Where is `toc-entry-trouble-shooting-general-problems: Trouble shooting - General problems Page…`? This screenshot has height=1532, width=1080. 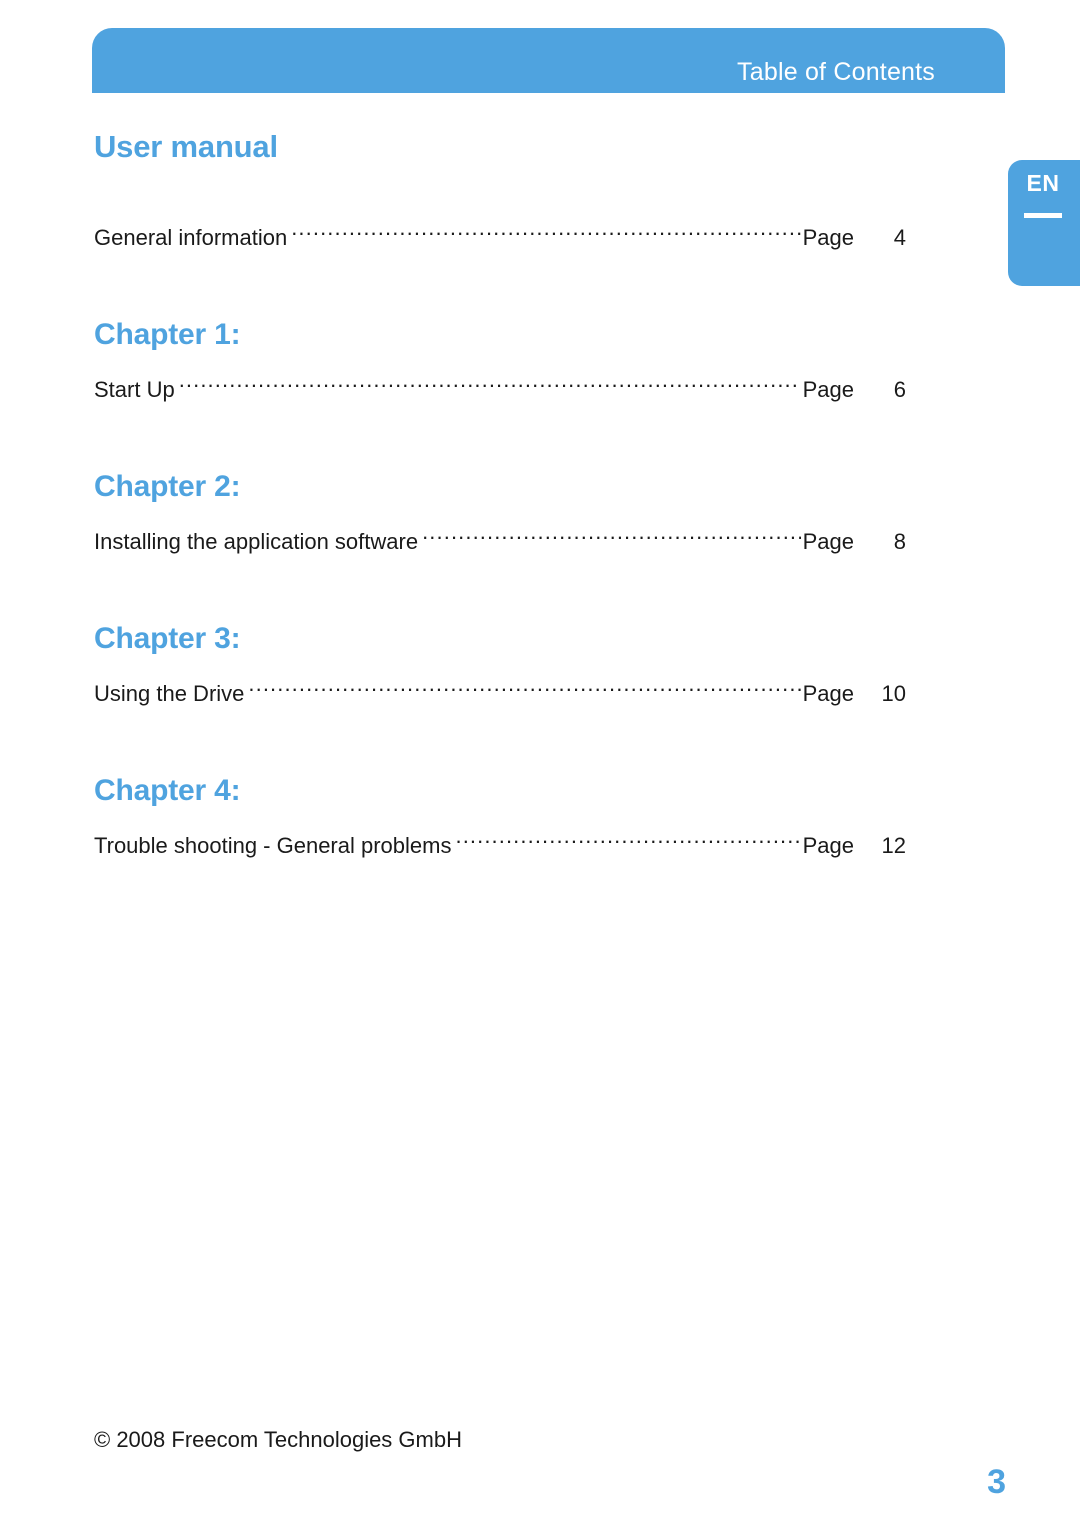 toc-entry-trouble-shooting-general-problems: Trouble shooting - General problems Page… is located at coordinates (500, 846).